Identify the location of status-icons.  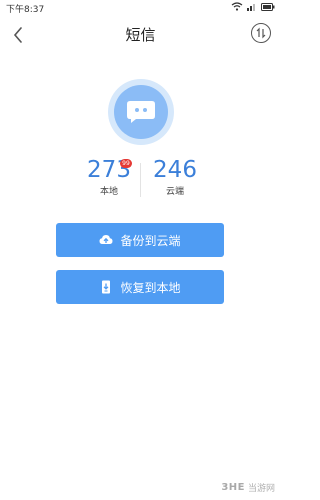
(253, 6).